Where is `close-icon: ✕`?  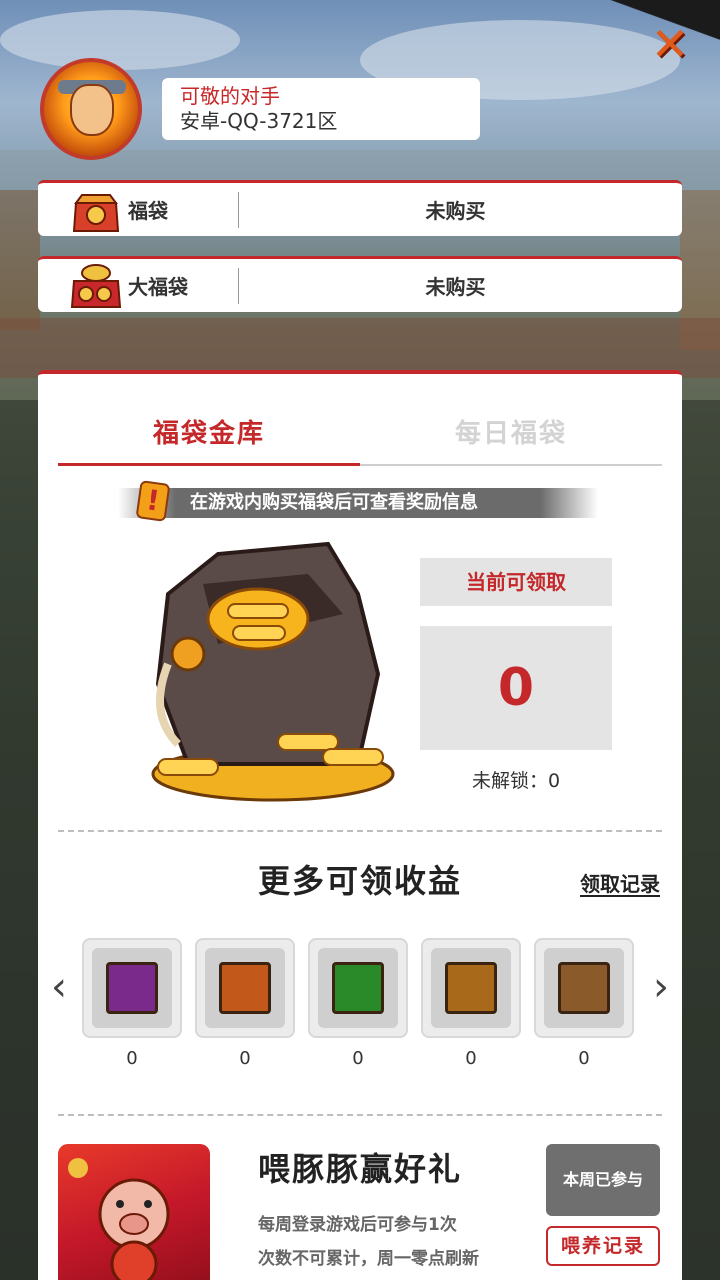
close-icon: ✕ is located at coordinates (670, 44).